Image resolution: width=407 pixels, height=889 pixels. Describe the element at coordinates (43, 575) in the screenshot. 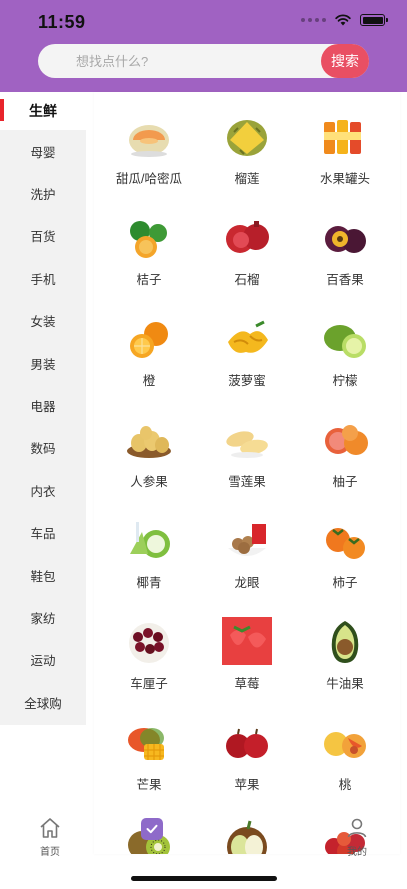

I see `sidebar-item: 鞋包` at that location.